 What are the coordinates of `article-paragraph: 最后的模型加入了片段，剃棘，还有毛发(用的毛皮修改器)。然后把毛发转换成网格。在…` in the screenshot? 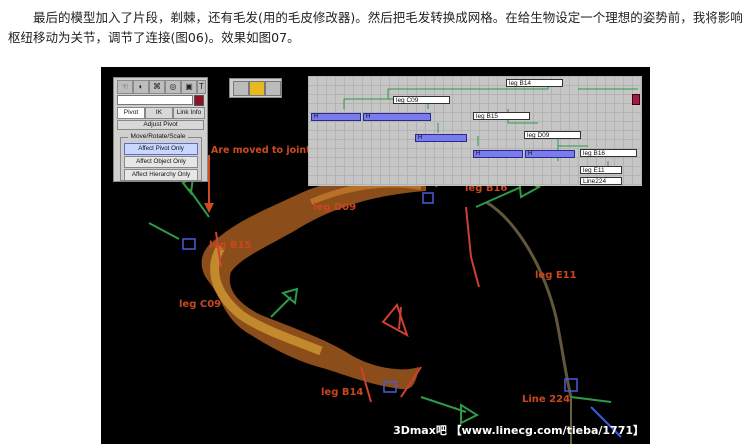 It's located at (375, 27).